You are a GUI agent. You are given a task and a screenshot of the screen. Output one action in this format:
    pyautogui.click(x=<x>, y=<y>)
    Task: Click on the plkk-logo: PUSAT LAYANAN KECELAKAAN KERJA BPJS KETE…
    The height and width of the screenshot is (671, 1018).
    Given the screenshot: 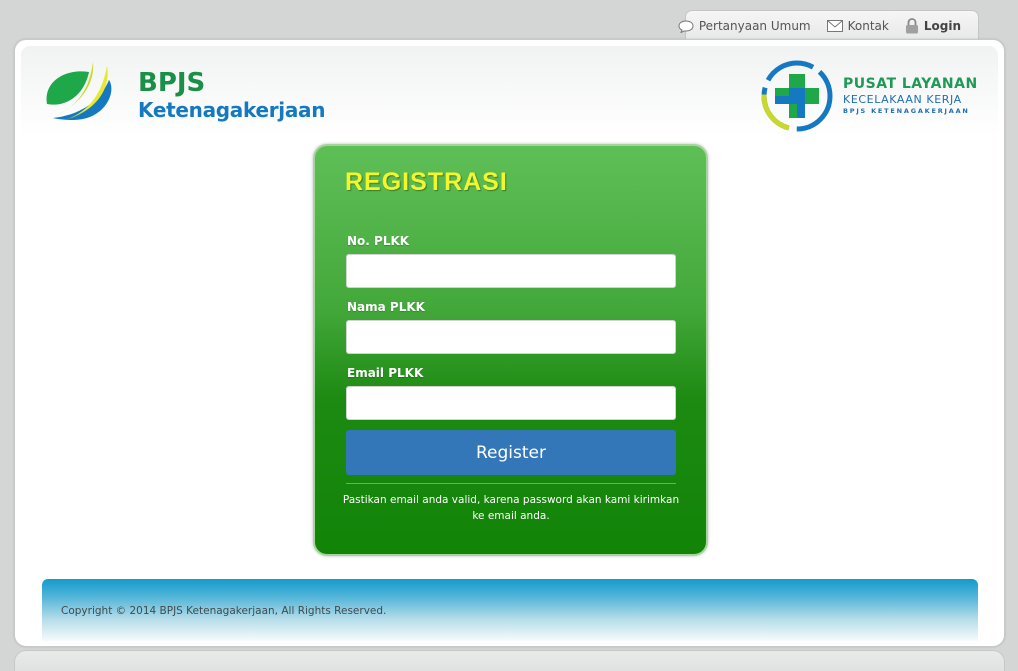 What is the action you would take?
    pyautogui.click(x=871, y=95)
    